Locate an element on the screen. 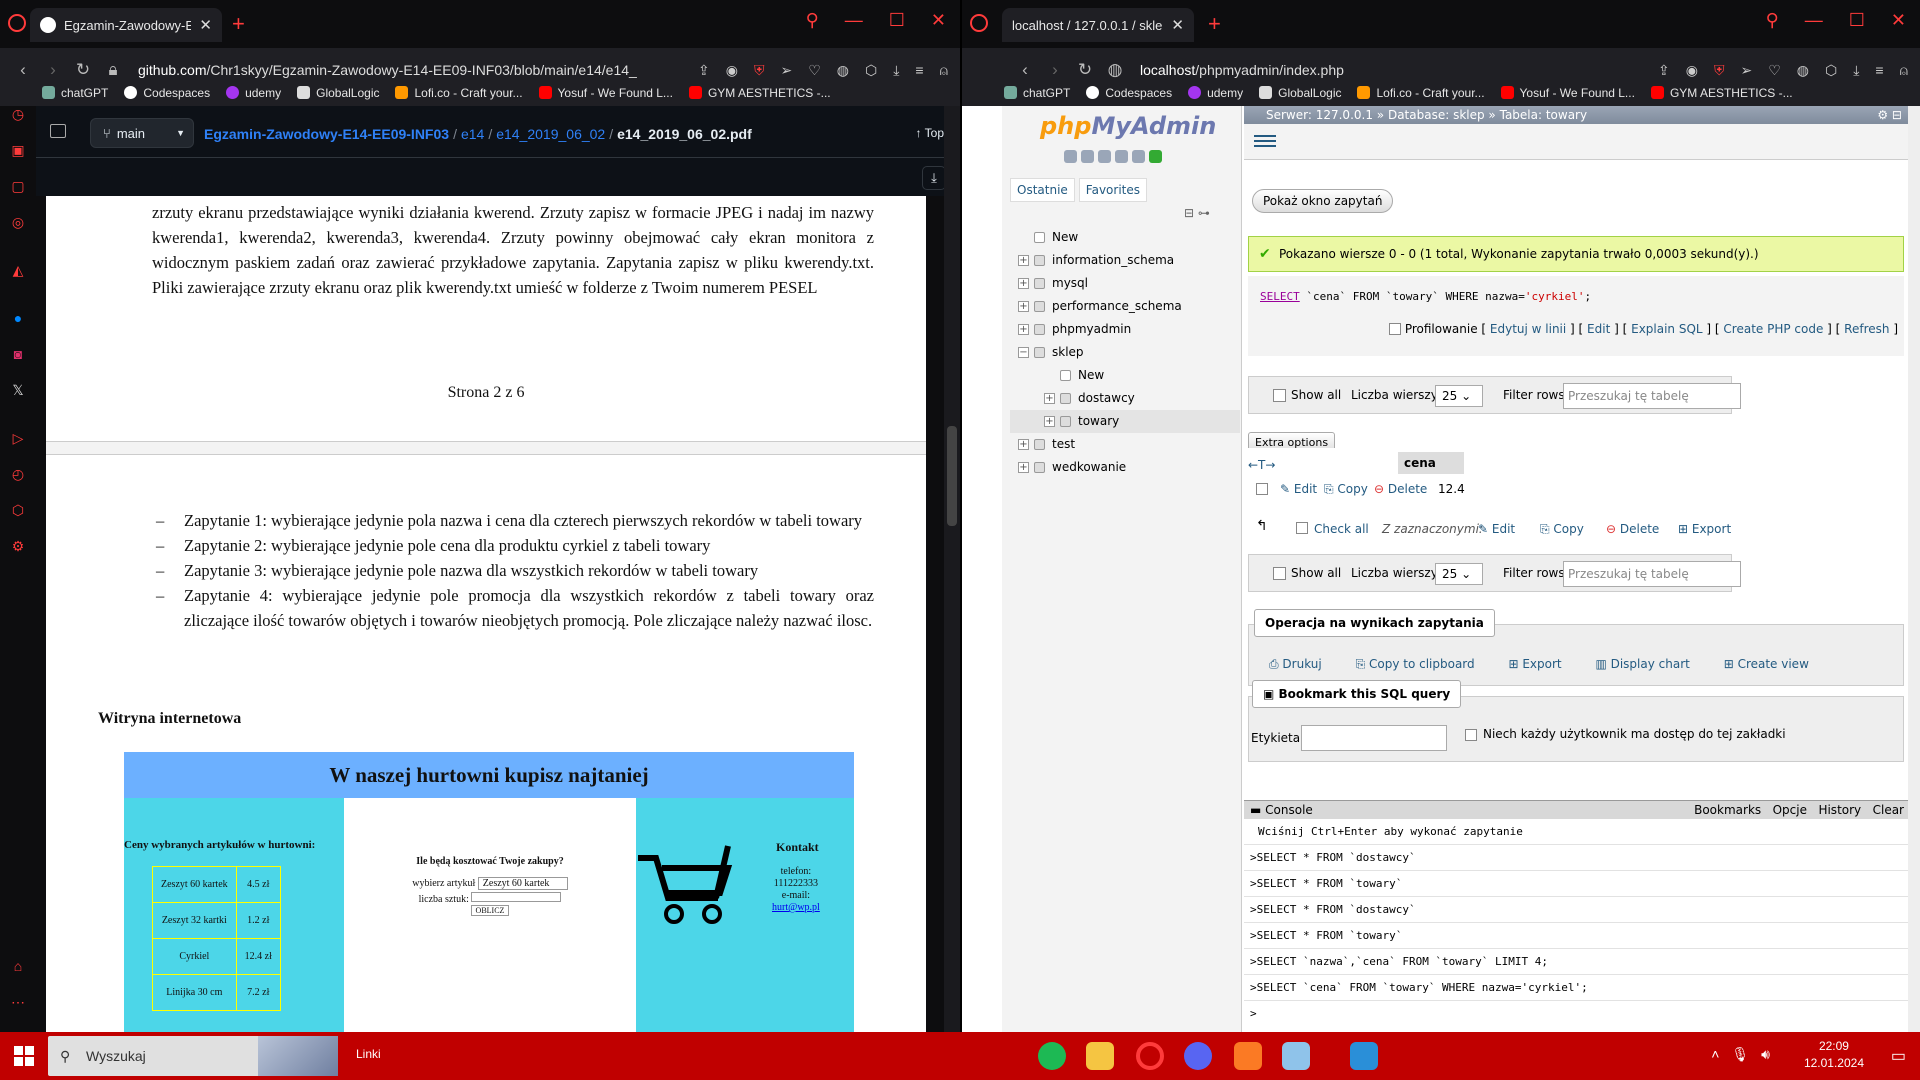 Image resolution: width=1920 pixels, height=1080 pixels. console-line: >SELECT * FROM `towary` is located at coordinates (1576, 936).